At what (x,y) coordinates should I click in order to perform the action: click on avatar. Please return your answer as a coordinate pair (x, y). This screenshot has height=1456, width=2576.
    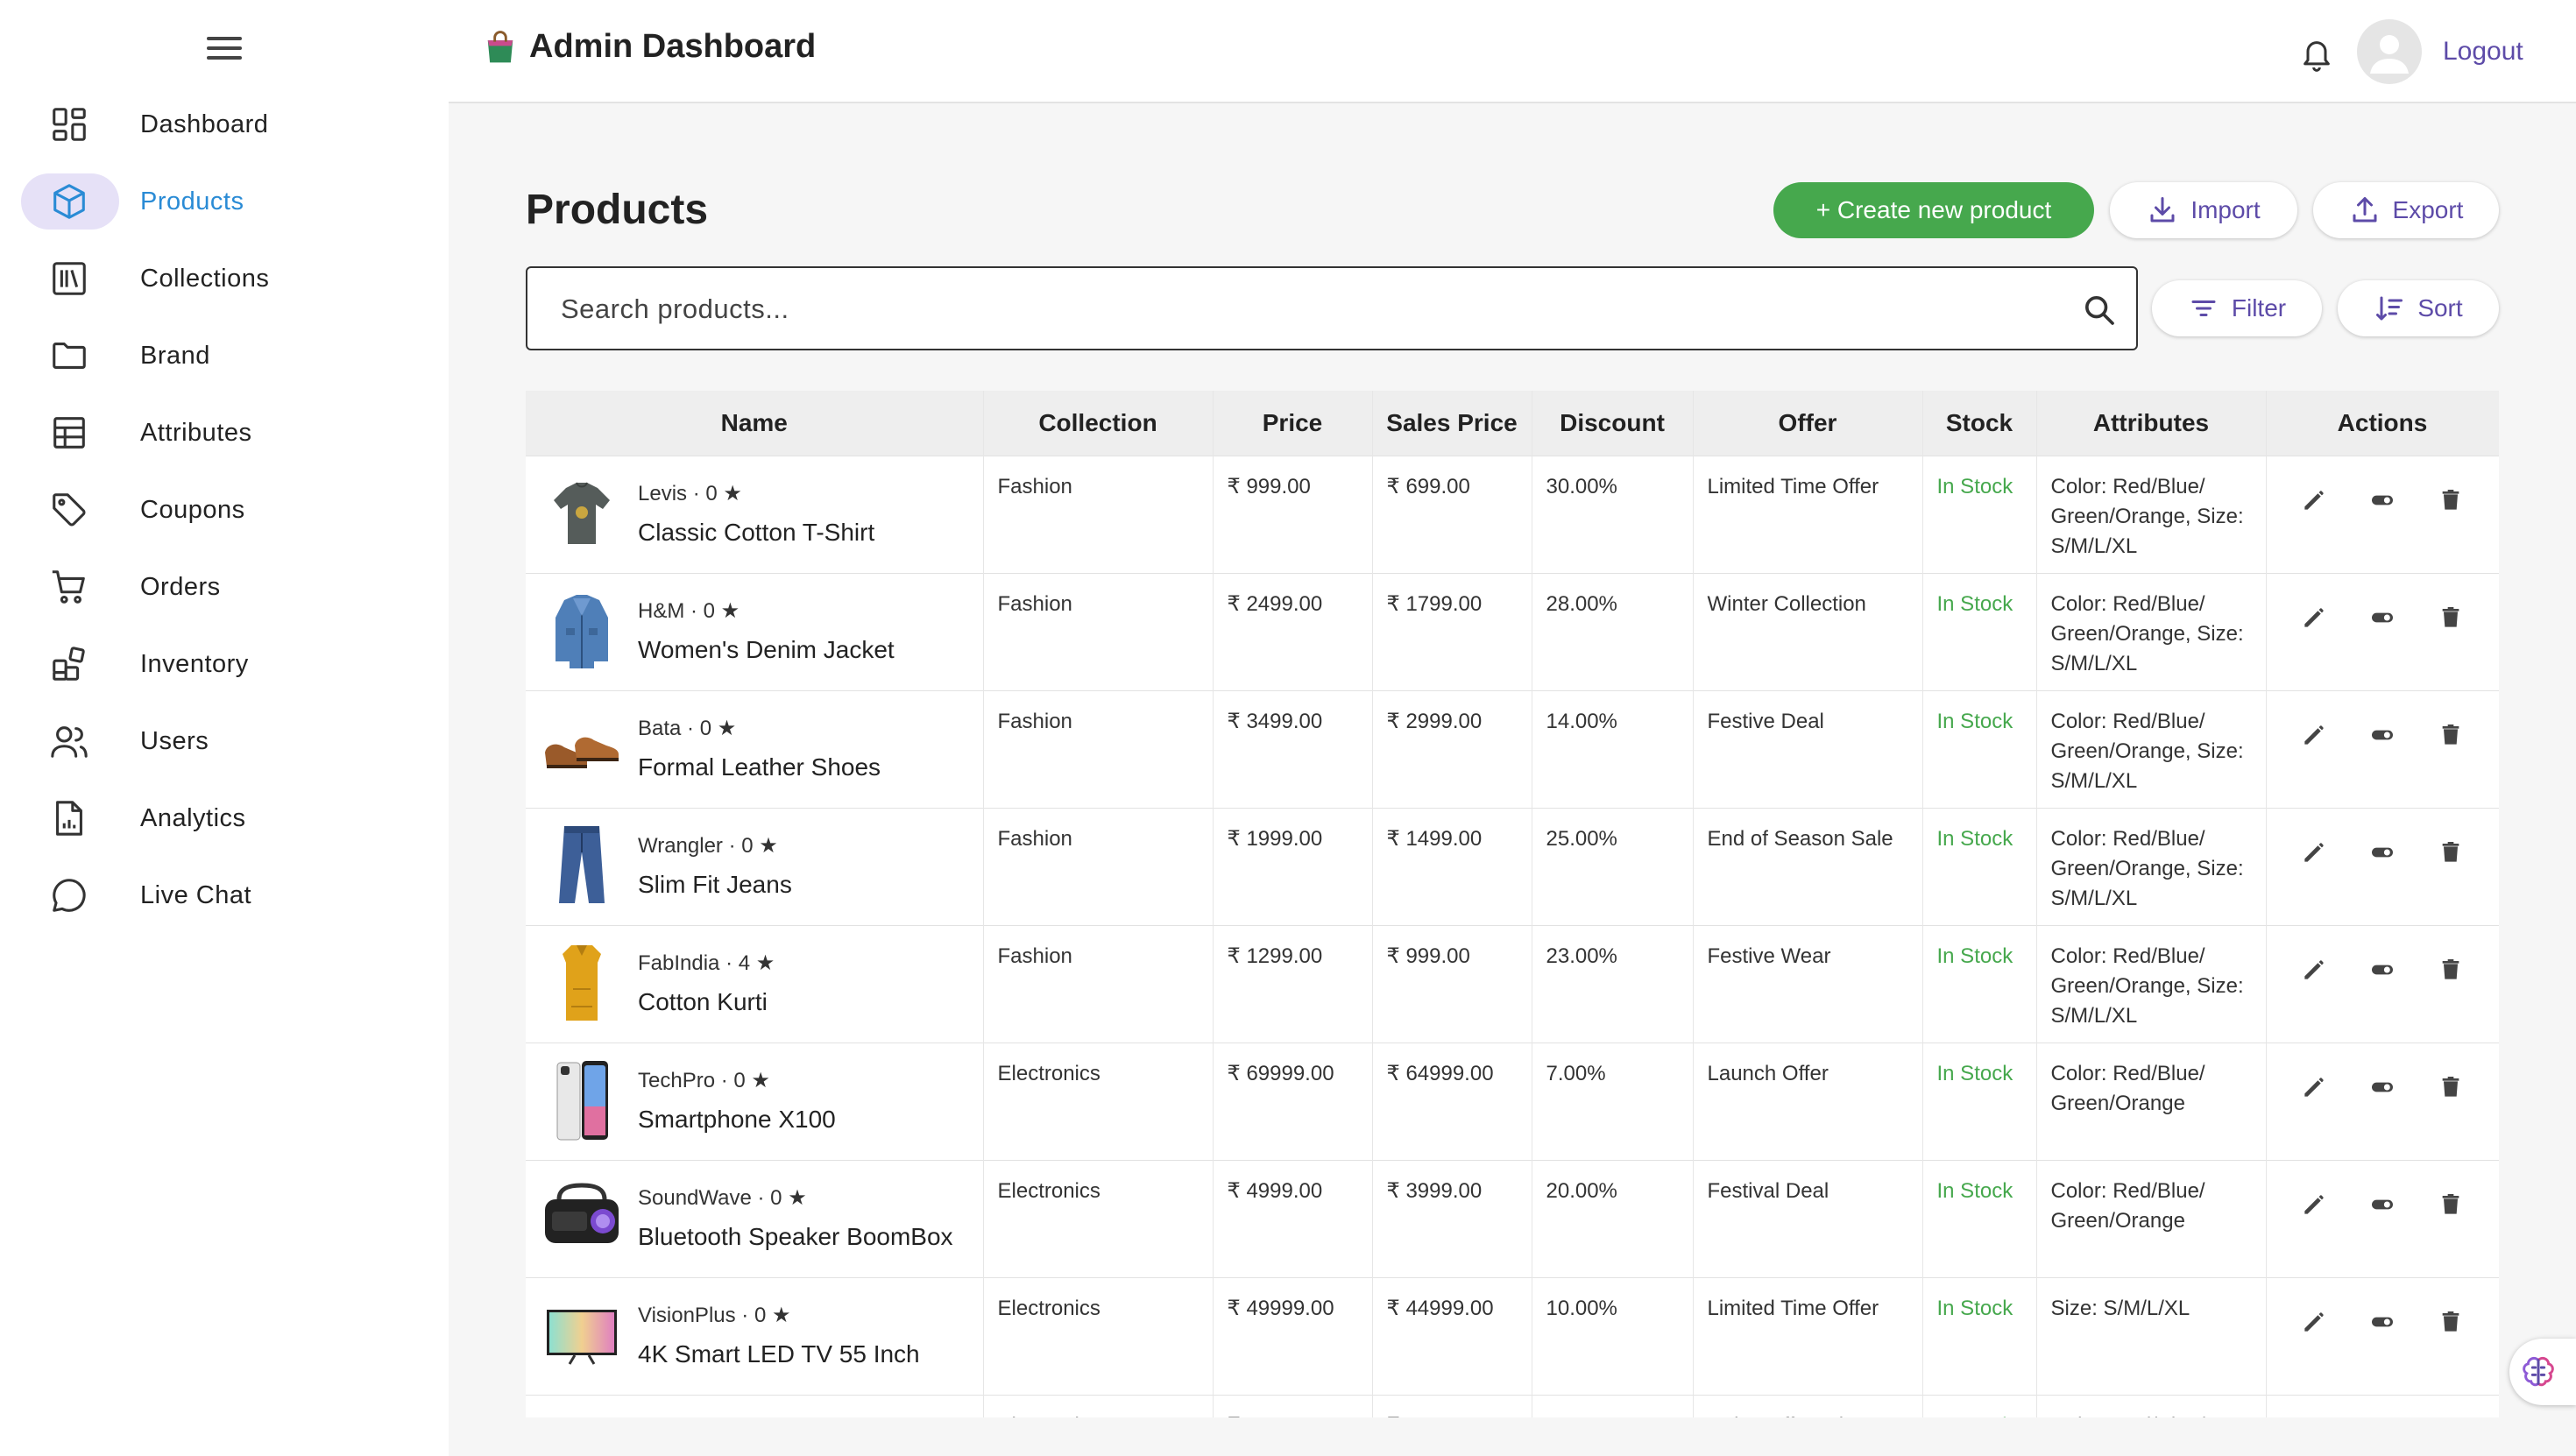
    Looking at the image, I should click on (2389, 51).